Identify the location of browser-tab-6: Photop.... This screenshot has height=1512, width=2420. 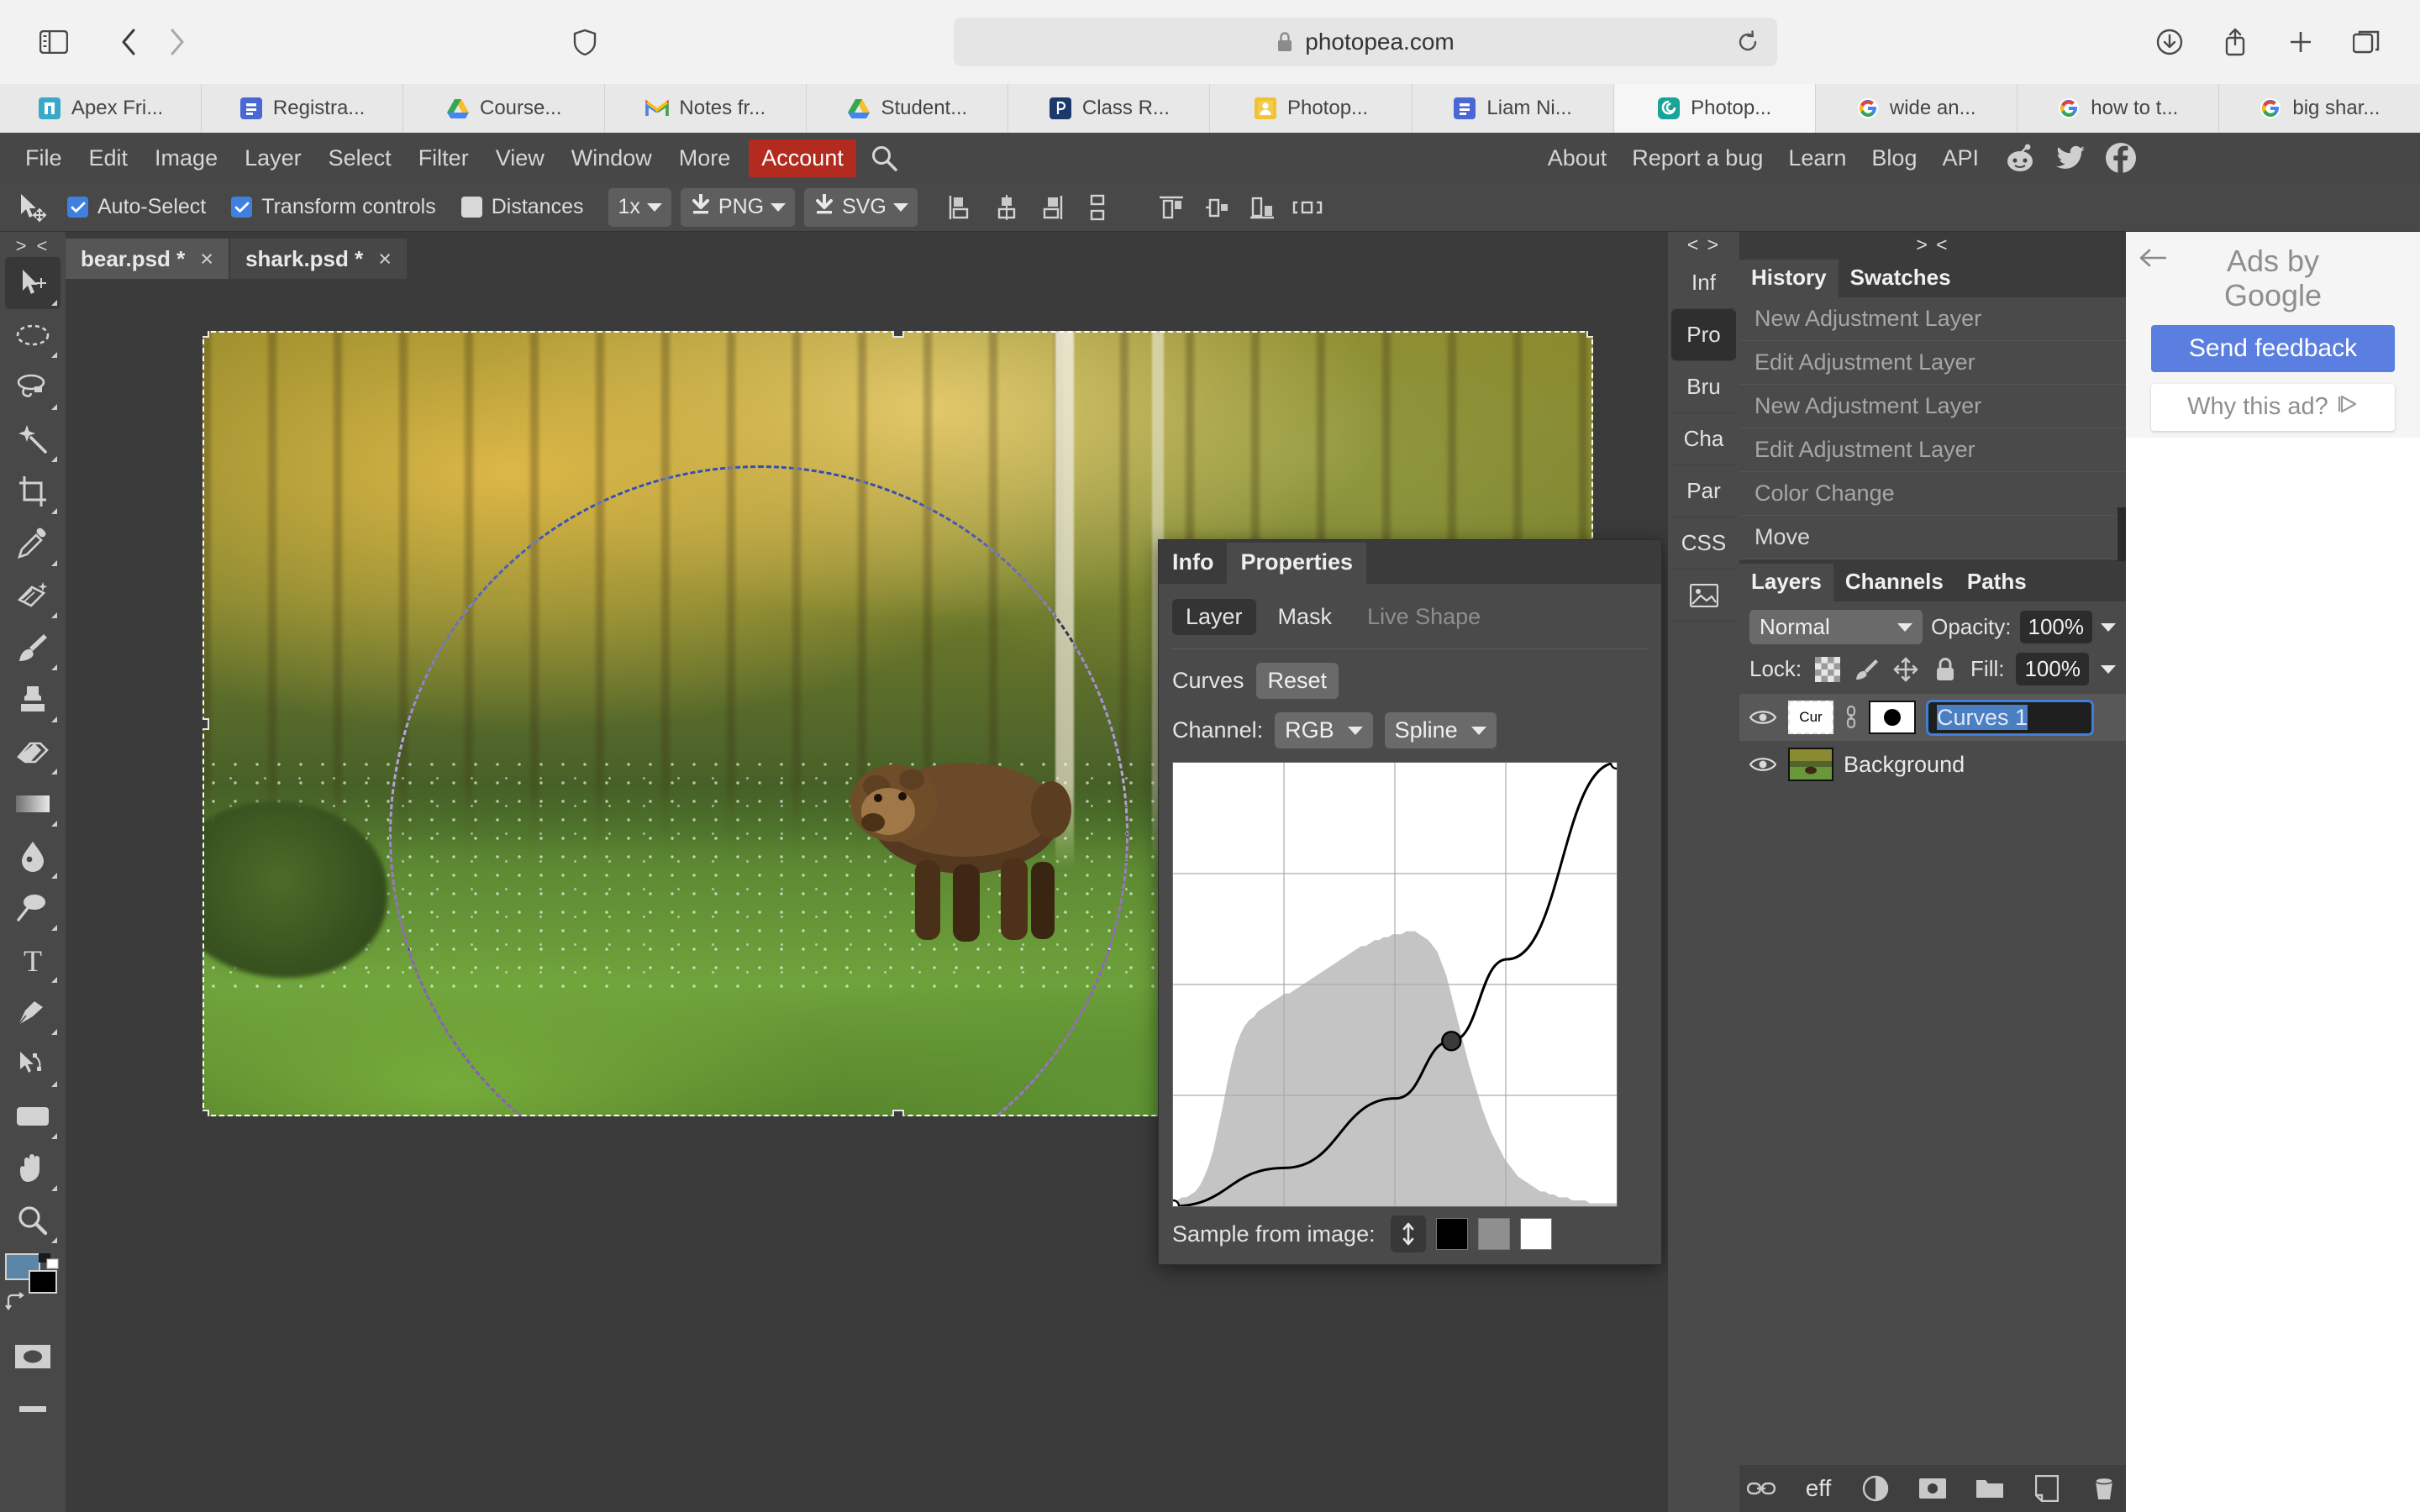
(1312, 108).